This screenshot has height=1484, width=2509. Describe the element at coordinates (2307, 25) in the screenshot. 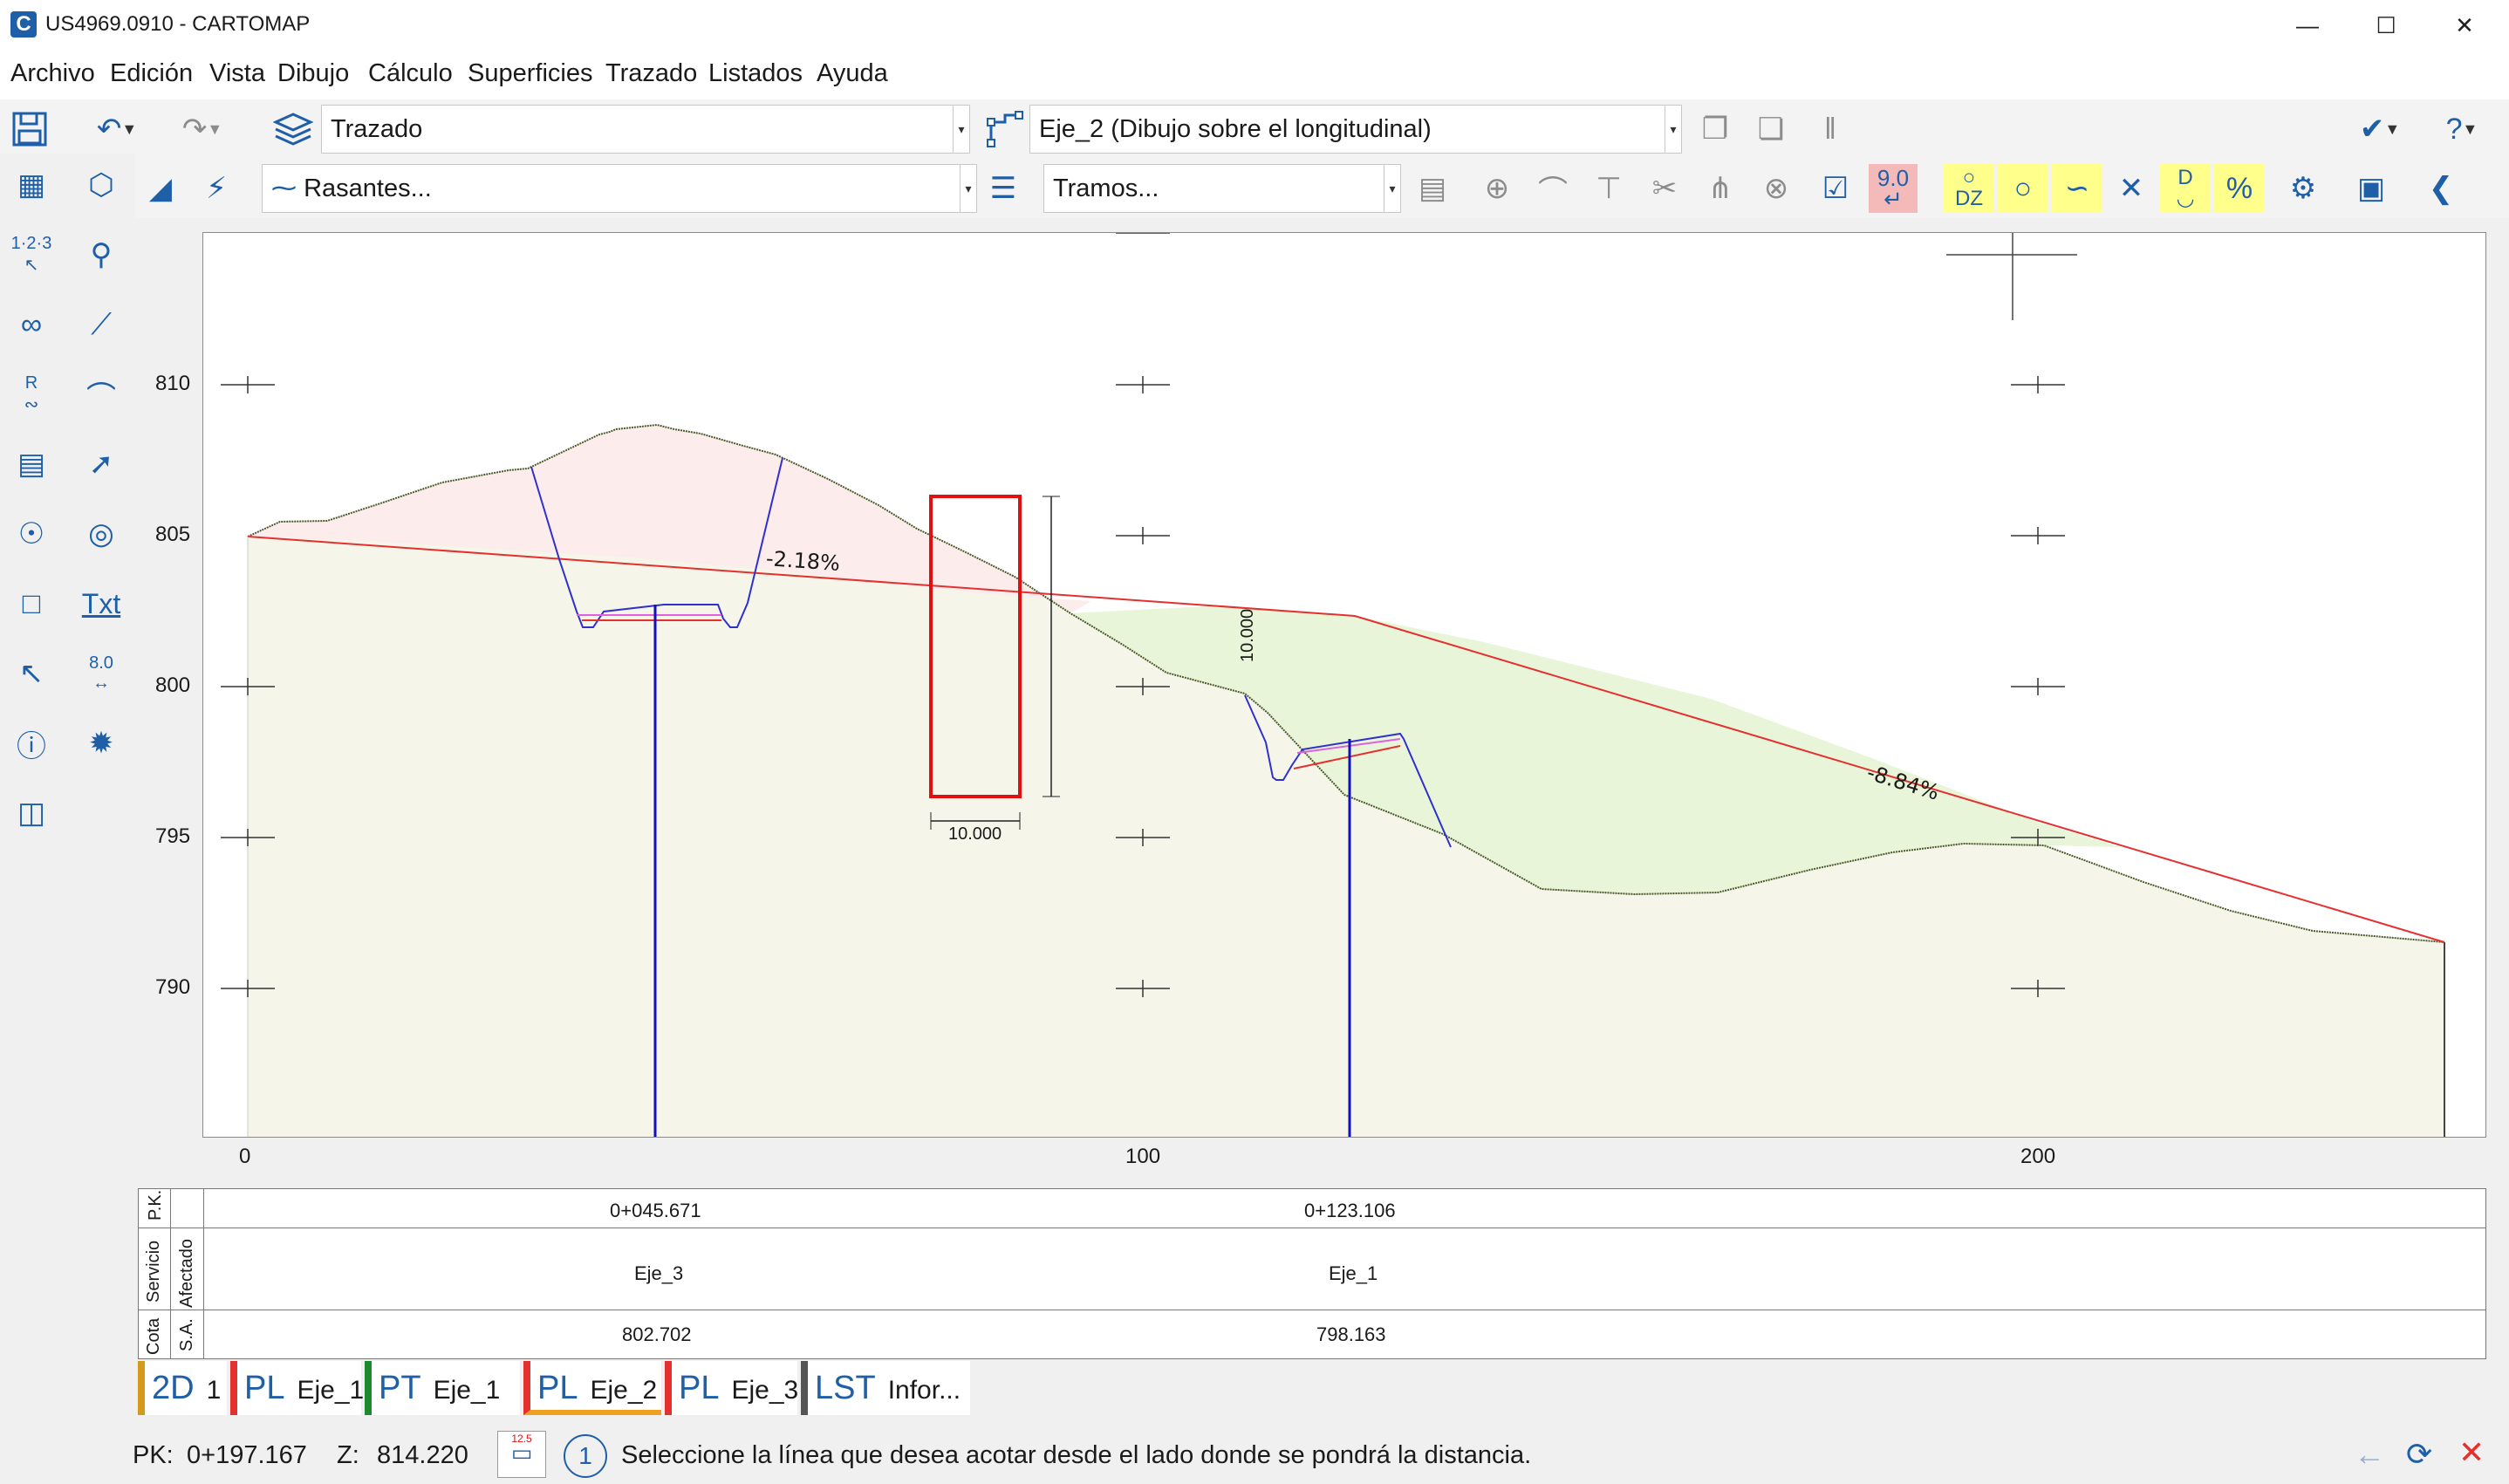

I see `minimize-icon: —` at that location.